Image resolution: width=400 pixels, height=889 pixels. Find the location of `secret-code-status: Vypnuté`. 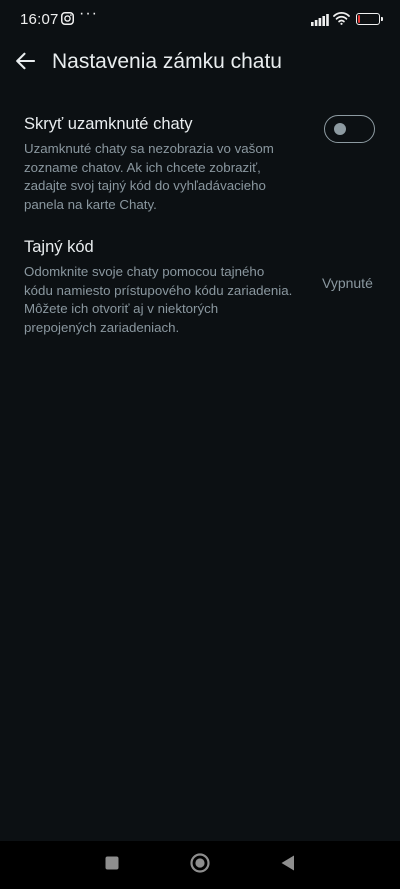

secret-code-status: Vypnuté is located at coordinates (347, 283).